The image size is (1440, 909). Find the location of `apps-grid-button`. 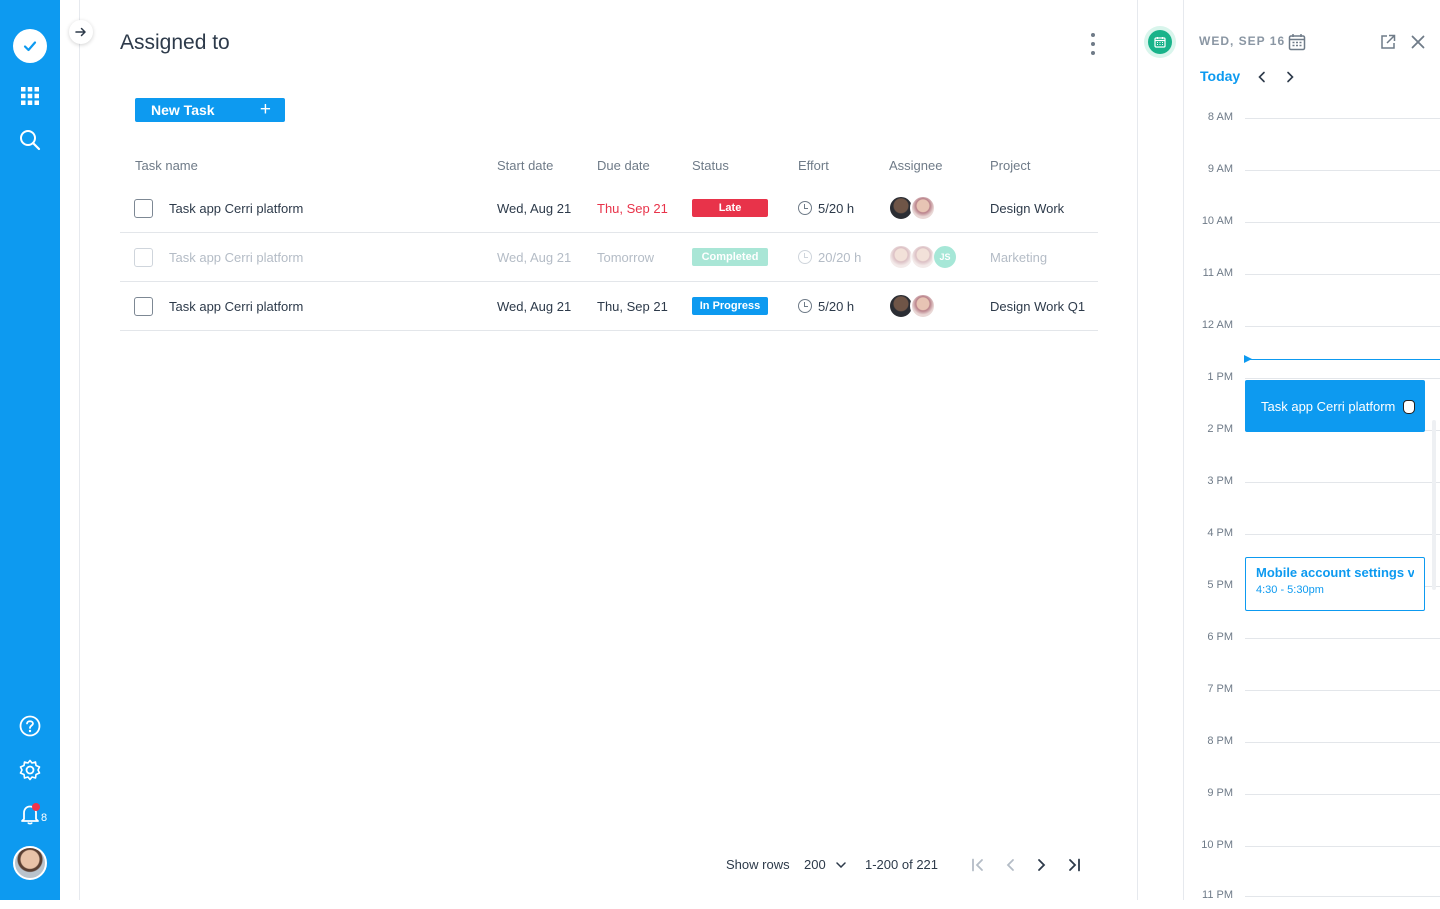

apps-grid-button is located at coordinates (30, 96).